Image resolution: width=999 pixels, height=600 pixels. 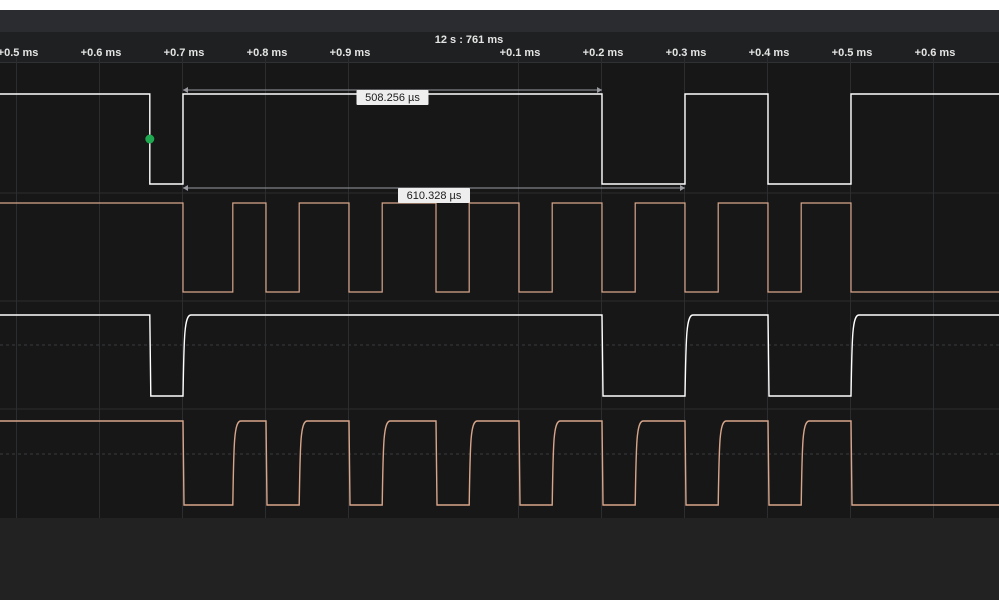 What do you see at coordinates (434, 196) in the screenshot?
I see `measurement-label: 610.328 µs` at bounding box center [434, 196].